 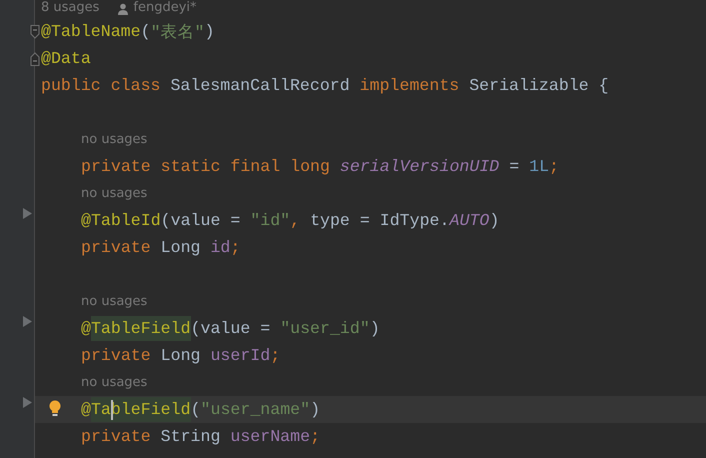 What do you see at coordinates (230, 328) in the screenshot?
I see `code-line: @TableField(value = "user_id")` at bounding box center [230, 328].